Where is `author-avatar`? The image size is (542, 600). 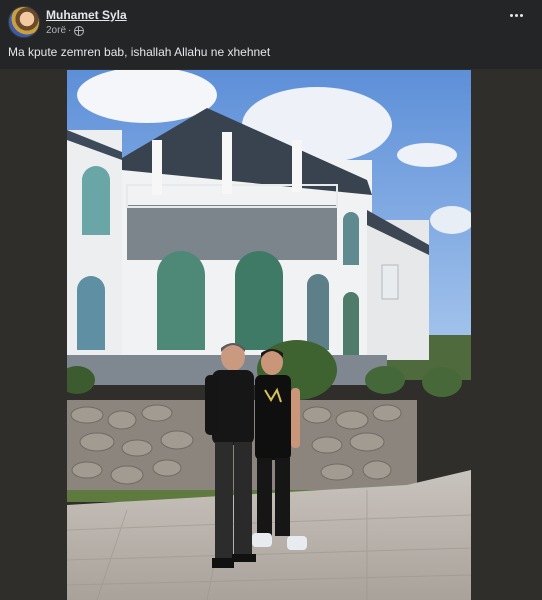
author-avatar is located at coordinates (24, 22).